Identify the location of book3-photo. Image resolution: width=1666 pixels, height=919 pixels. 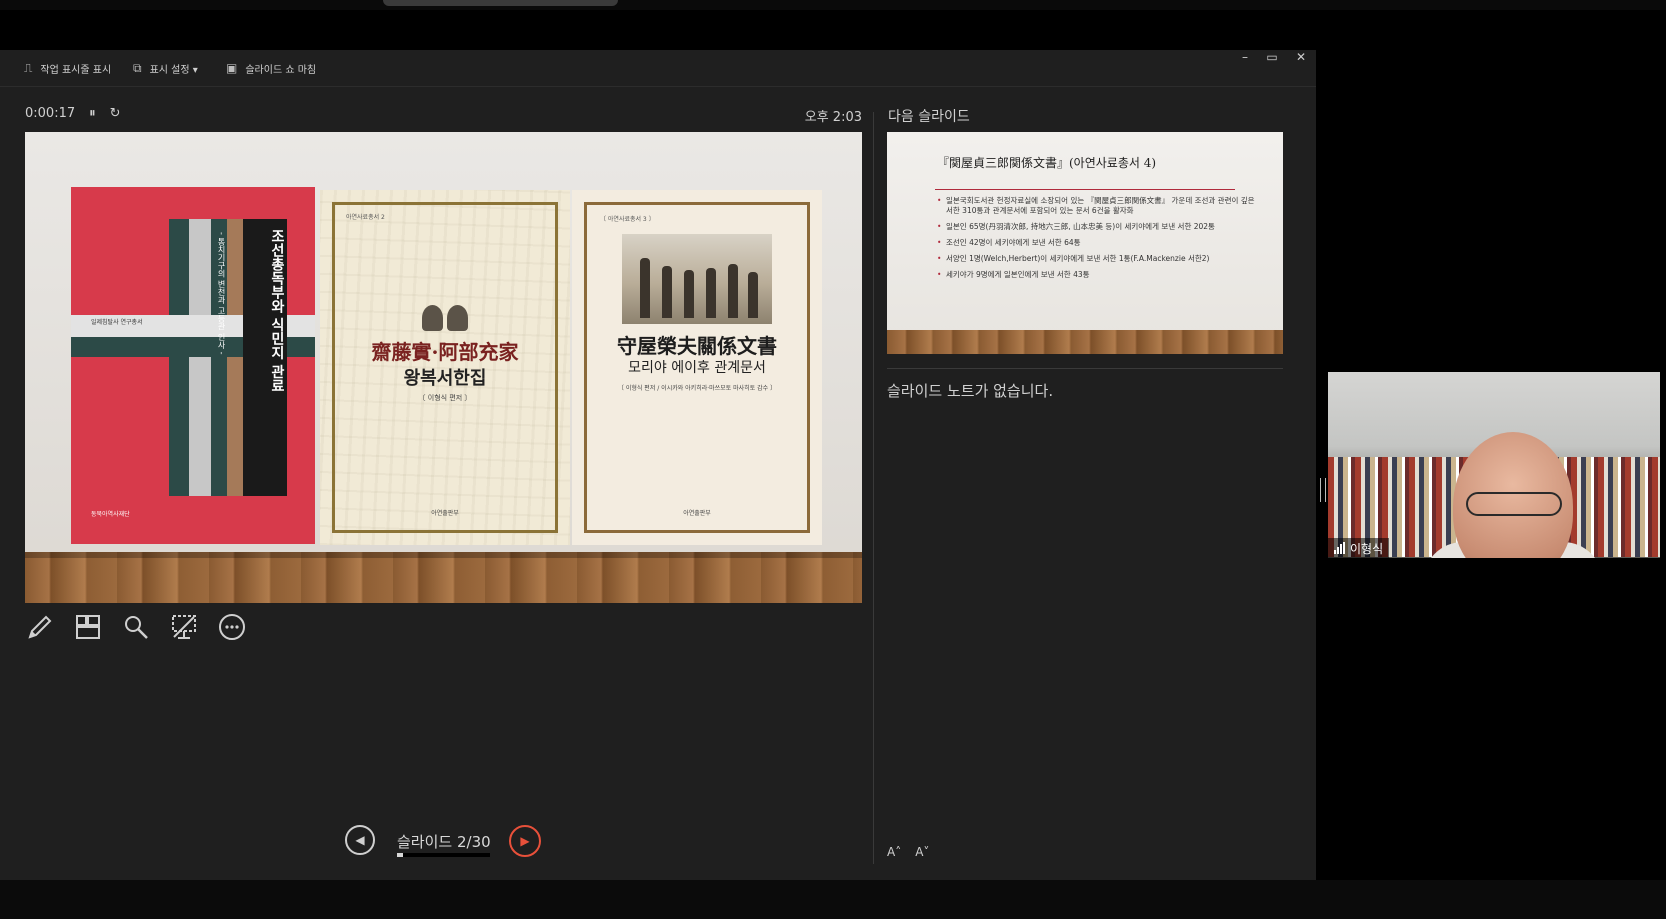
(697, 279).